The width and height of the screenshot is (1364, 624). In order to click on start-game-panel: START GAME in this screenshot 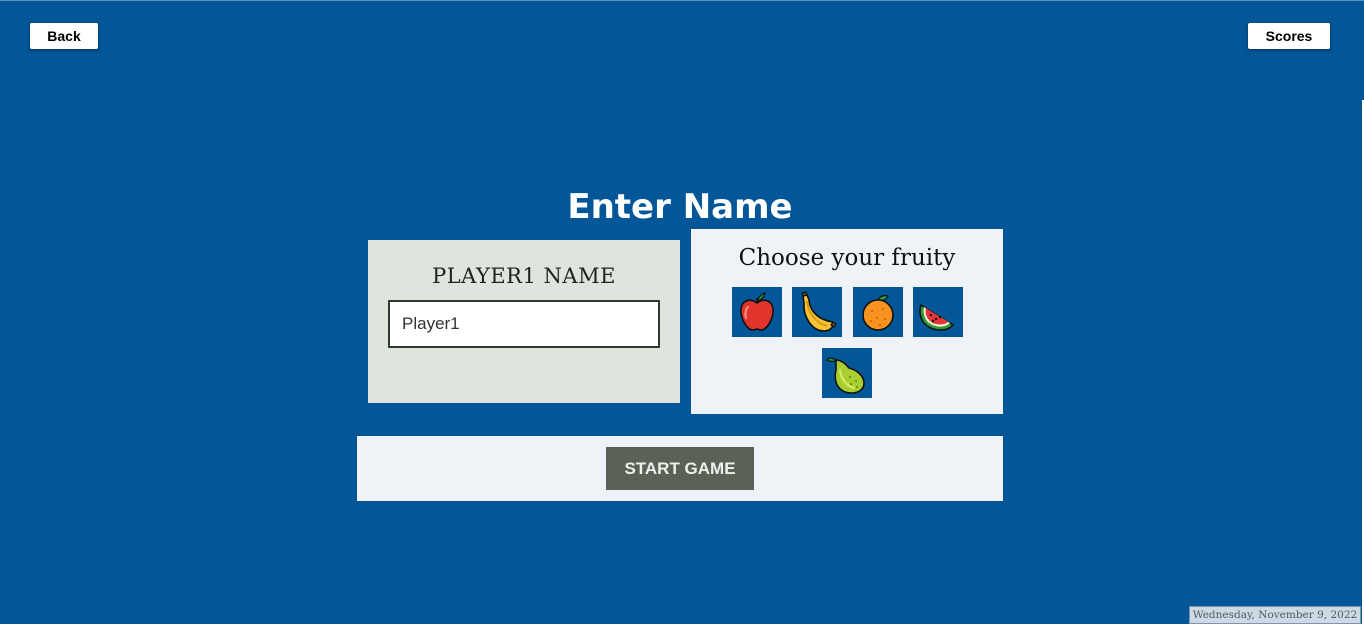, I will do `click(680, 468)`.